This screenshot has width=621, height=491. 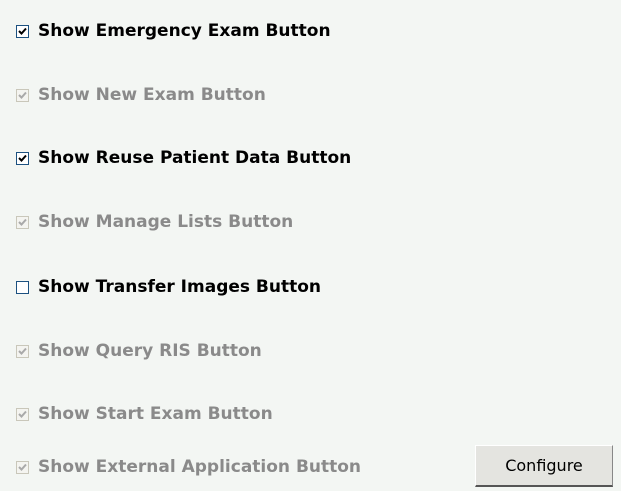 What do you see at coordinates (166, 222) in the screenshot?
I see `option-label: Show Manage Lists Button` at bounding box center [166, 222].